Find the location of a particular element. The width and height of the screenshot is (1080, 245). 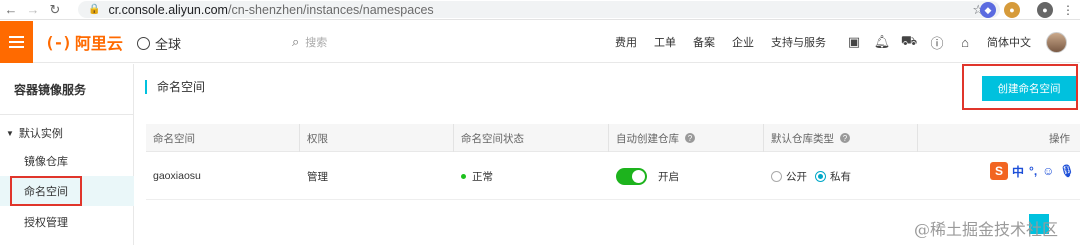

watermark: @稀土掘金技术社区 is located at coordinates (986, 229).